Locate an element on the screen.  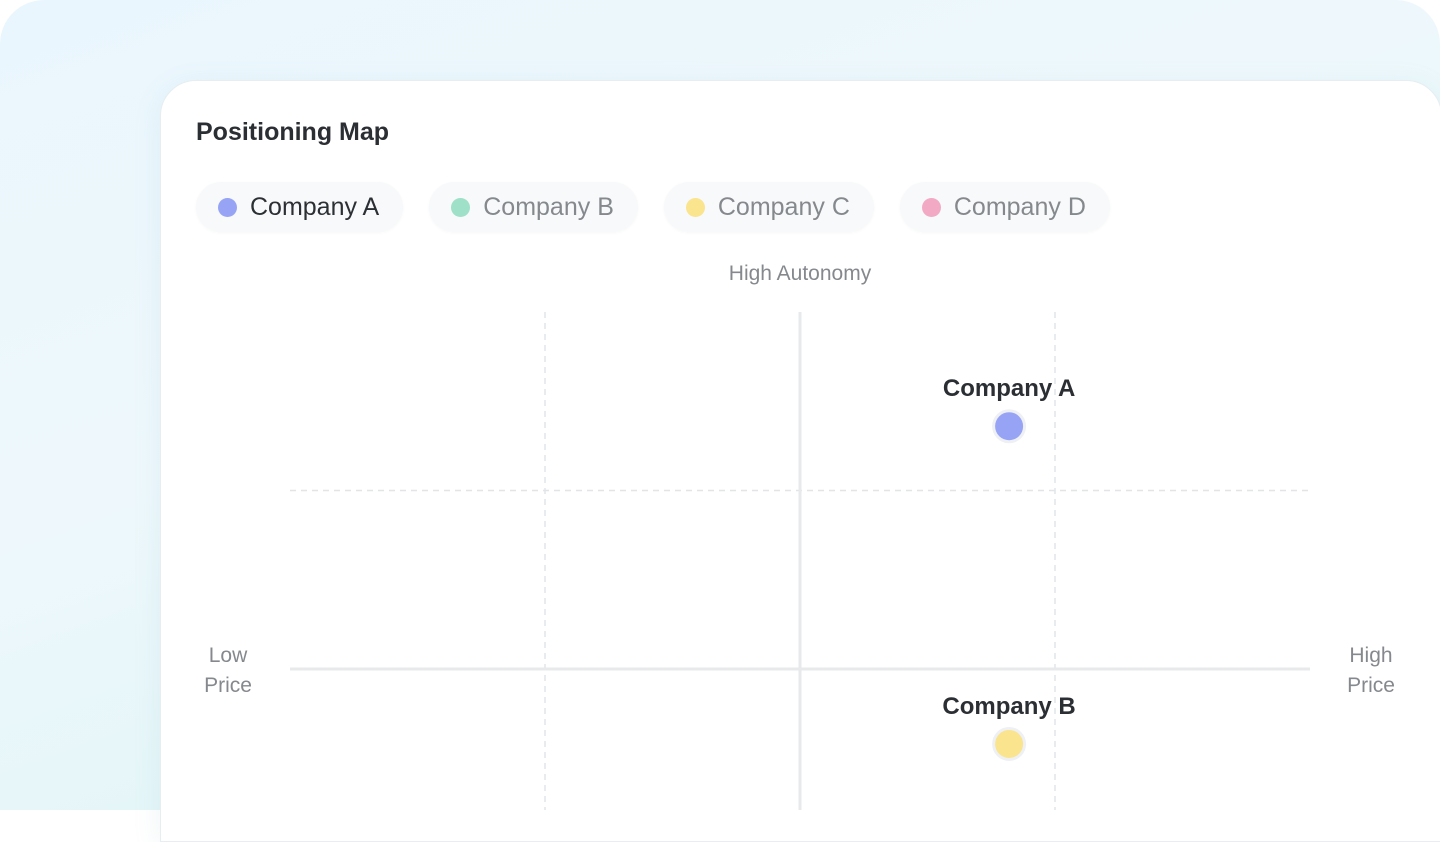
point-company-a is located at coordinates (1009, 426).